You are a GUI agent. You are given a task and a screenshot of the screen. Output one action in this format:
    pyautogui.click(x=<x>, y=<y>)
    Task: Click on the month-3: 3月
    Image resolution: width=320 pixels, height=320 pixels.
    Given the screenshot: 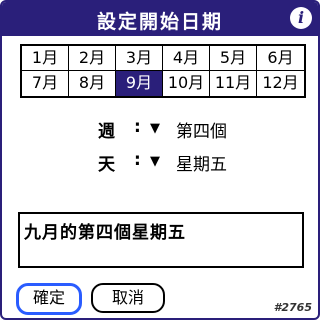 What is the action you would take?
    pyautogui.click(x=139, y=58)
    